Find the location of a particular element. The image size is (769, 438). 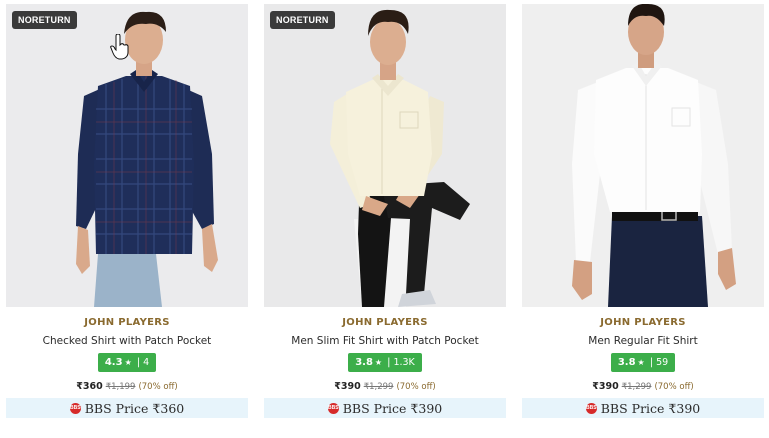

bbs-price-label: BBS Price ₹360 is located at coordinates (134, 408).